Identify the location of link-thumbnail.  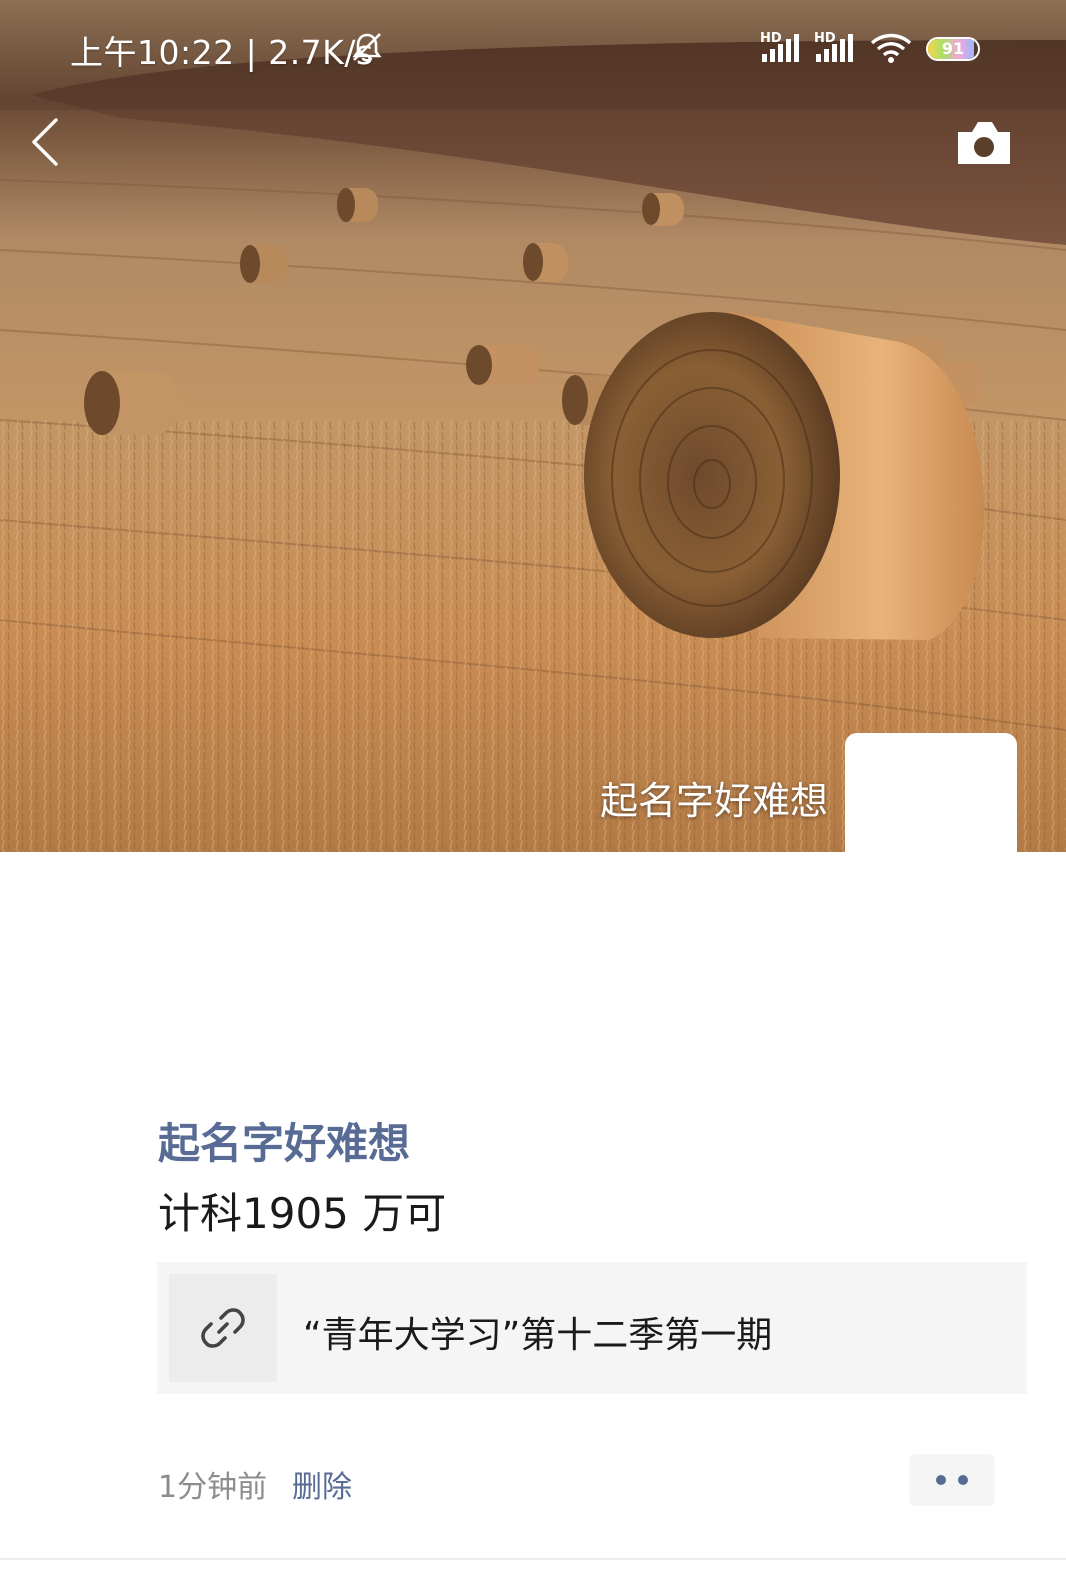
(223, 1328).